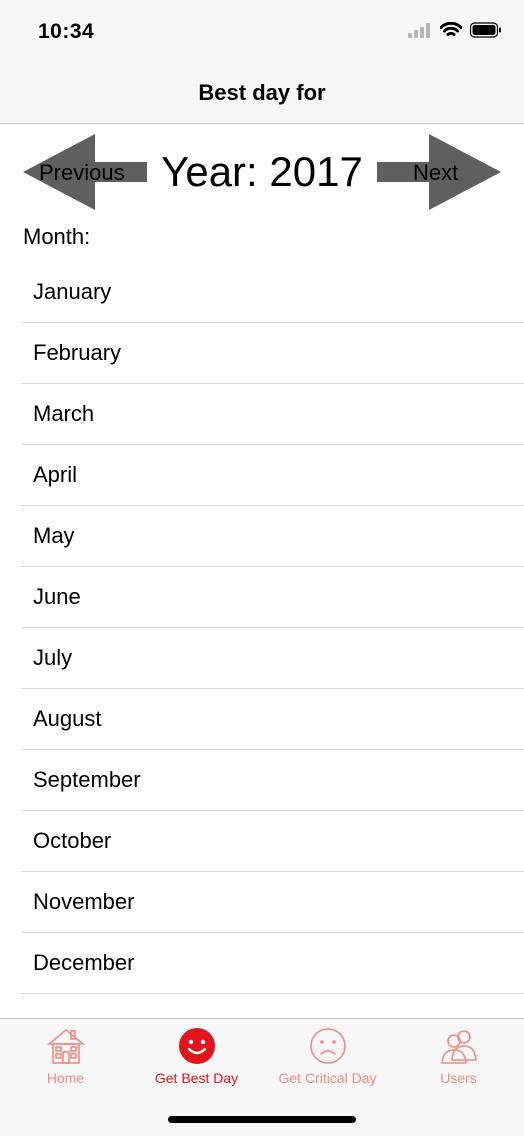 This screenshot has height=1136, width=524. What do you see at coordinates (272, 658) in the screenshot?
I see `month-item-july: July` at bounding box center [272, 658].